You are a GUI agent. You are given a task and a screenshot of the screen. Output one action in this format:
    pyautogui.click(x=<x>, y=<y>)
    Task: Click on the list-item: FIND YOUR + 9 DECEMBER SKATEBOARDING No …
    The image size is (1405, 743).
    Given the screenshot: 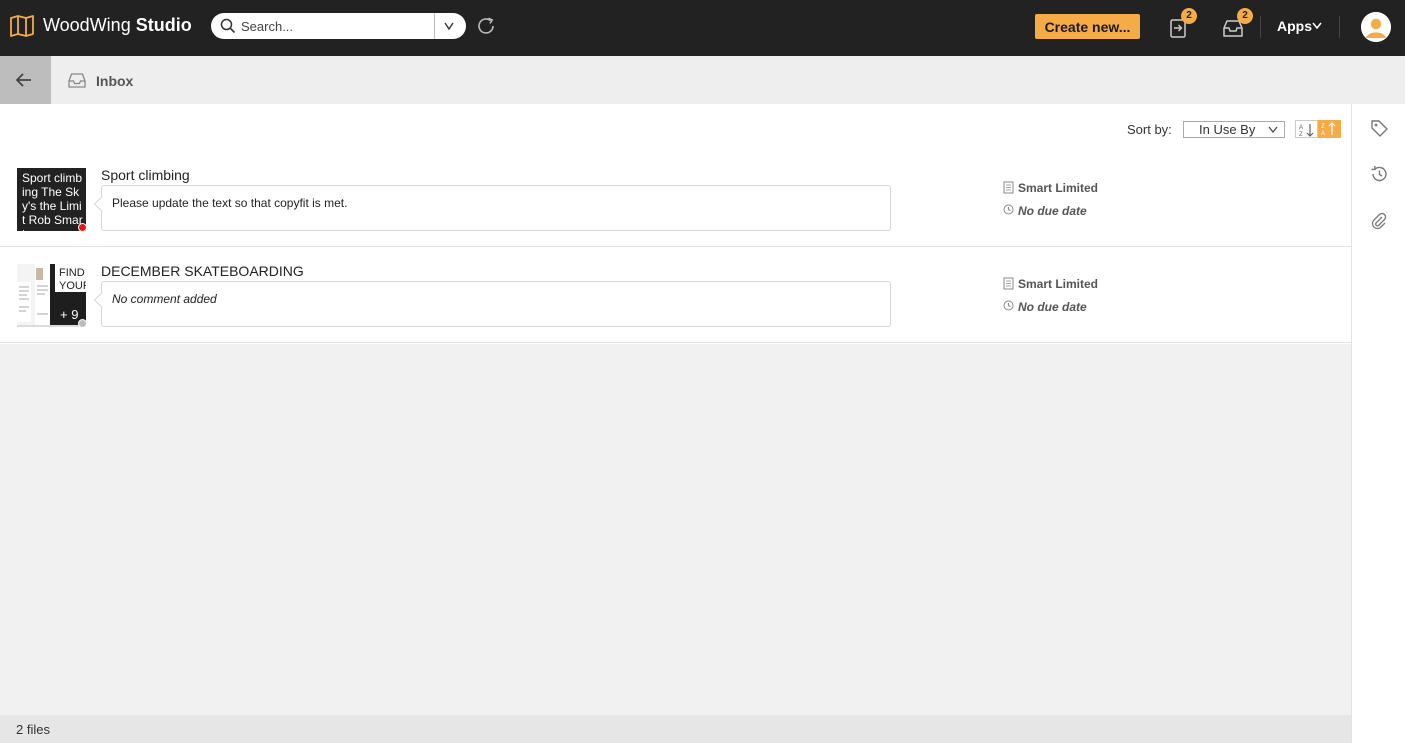 What is the action you would take?
    pyautogui.click(x=675, y=295)
    